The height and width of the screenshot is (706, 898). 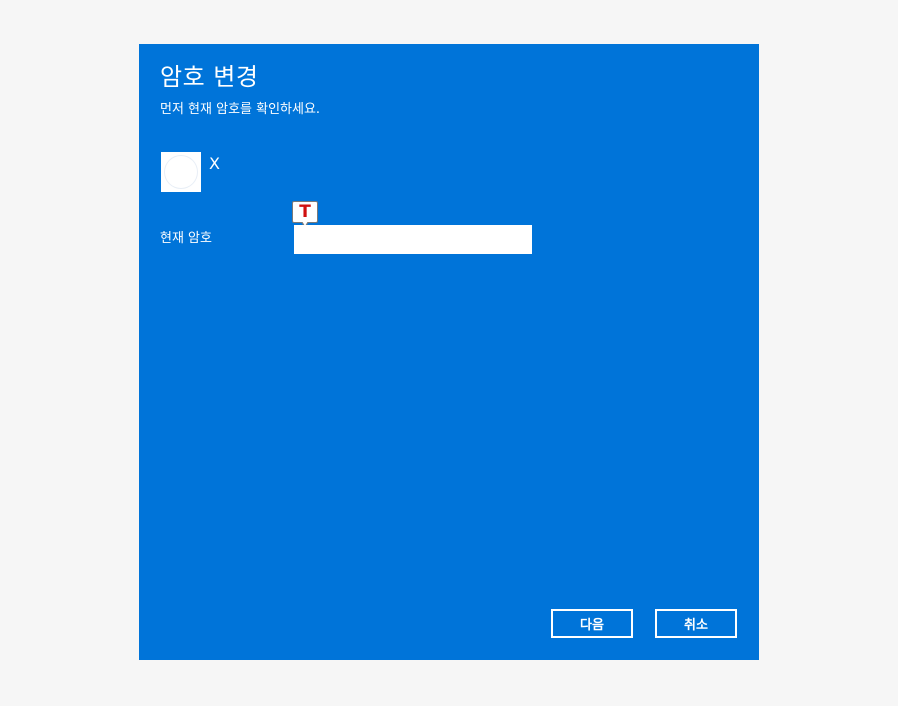 I want to click on dialog-subtitle: 먼저 현재 암호를 확인하세요., so click(x=240, y=109).